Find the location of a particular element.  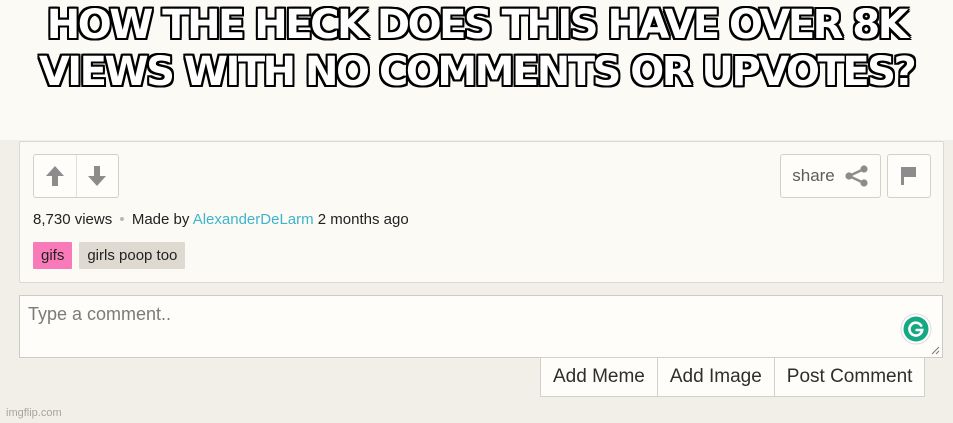

arrow-up-icon is located at coordinates (54, 176).